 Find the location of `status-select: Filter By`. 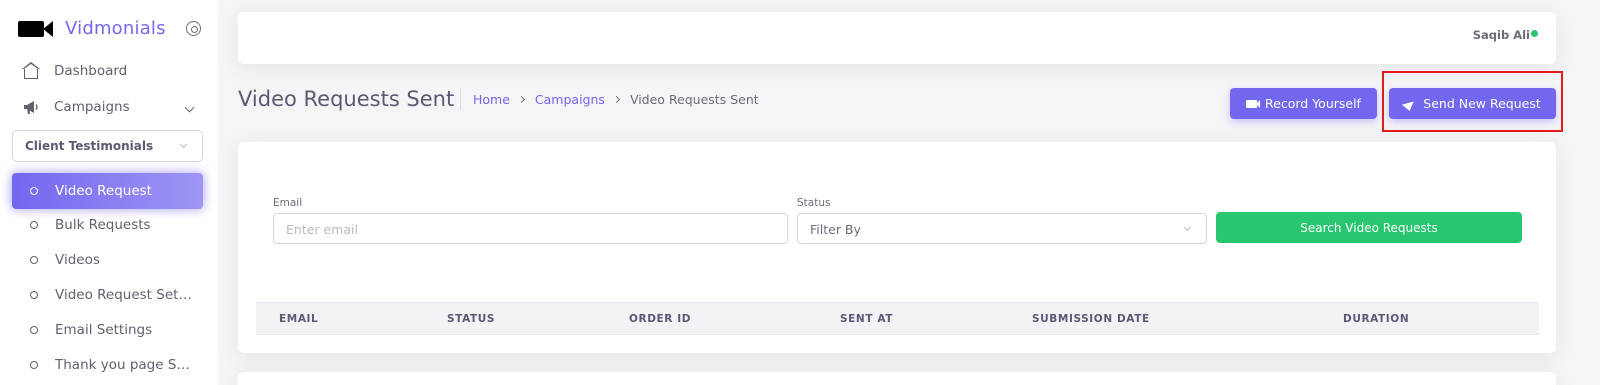

status-select: Filter By is located at coordinates (1002, 228).